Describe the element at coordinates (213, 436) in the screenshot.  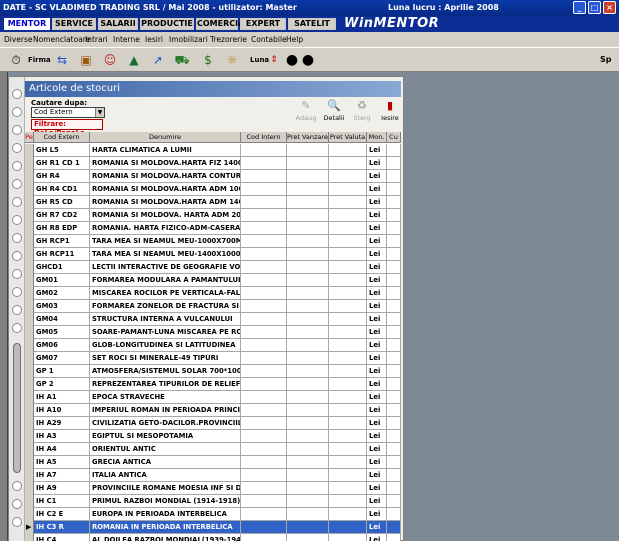
I see `table-row: IH A3 EGIPTUL SI MESOPOTAMIA Lei` at that location.